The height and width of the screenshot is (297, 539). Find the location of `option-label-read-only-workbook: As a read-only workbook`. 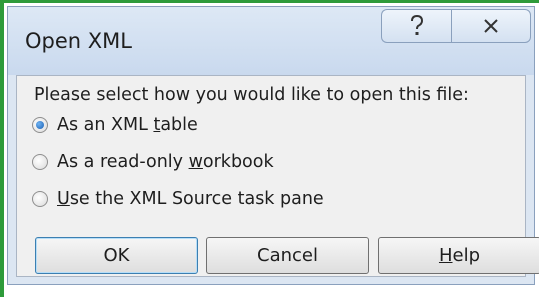

option-label-read-only-workbook: As a read-only workbook is located at coordinates (165, 162).